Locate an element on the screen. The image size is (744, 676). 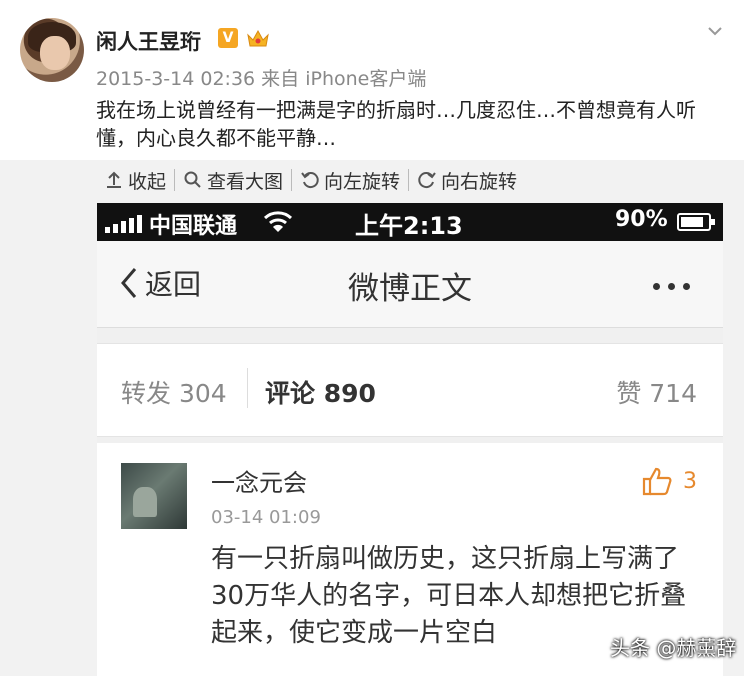
rotate-left-icon is located at coordinates (310, 180).